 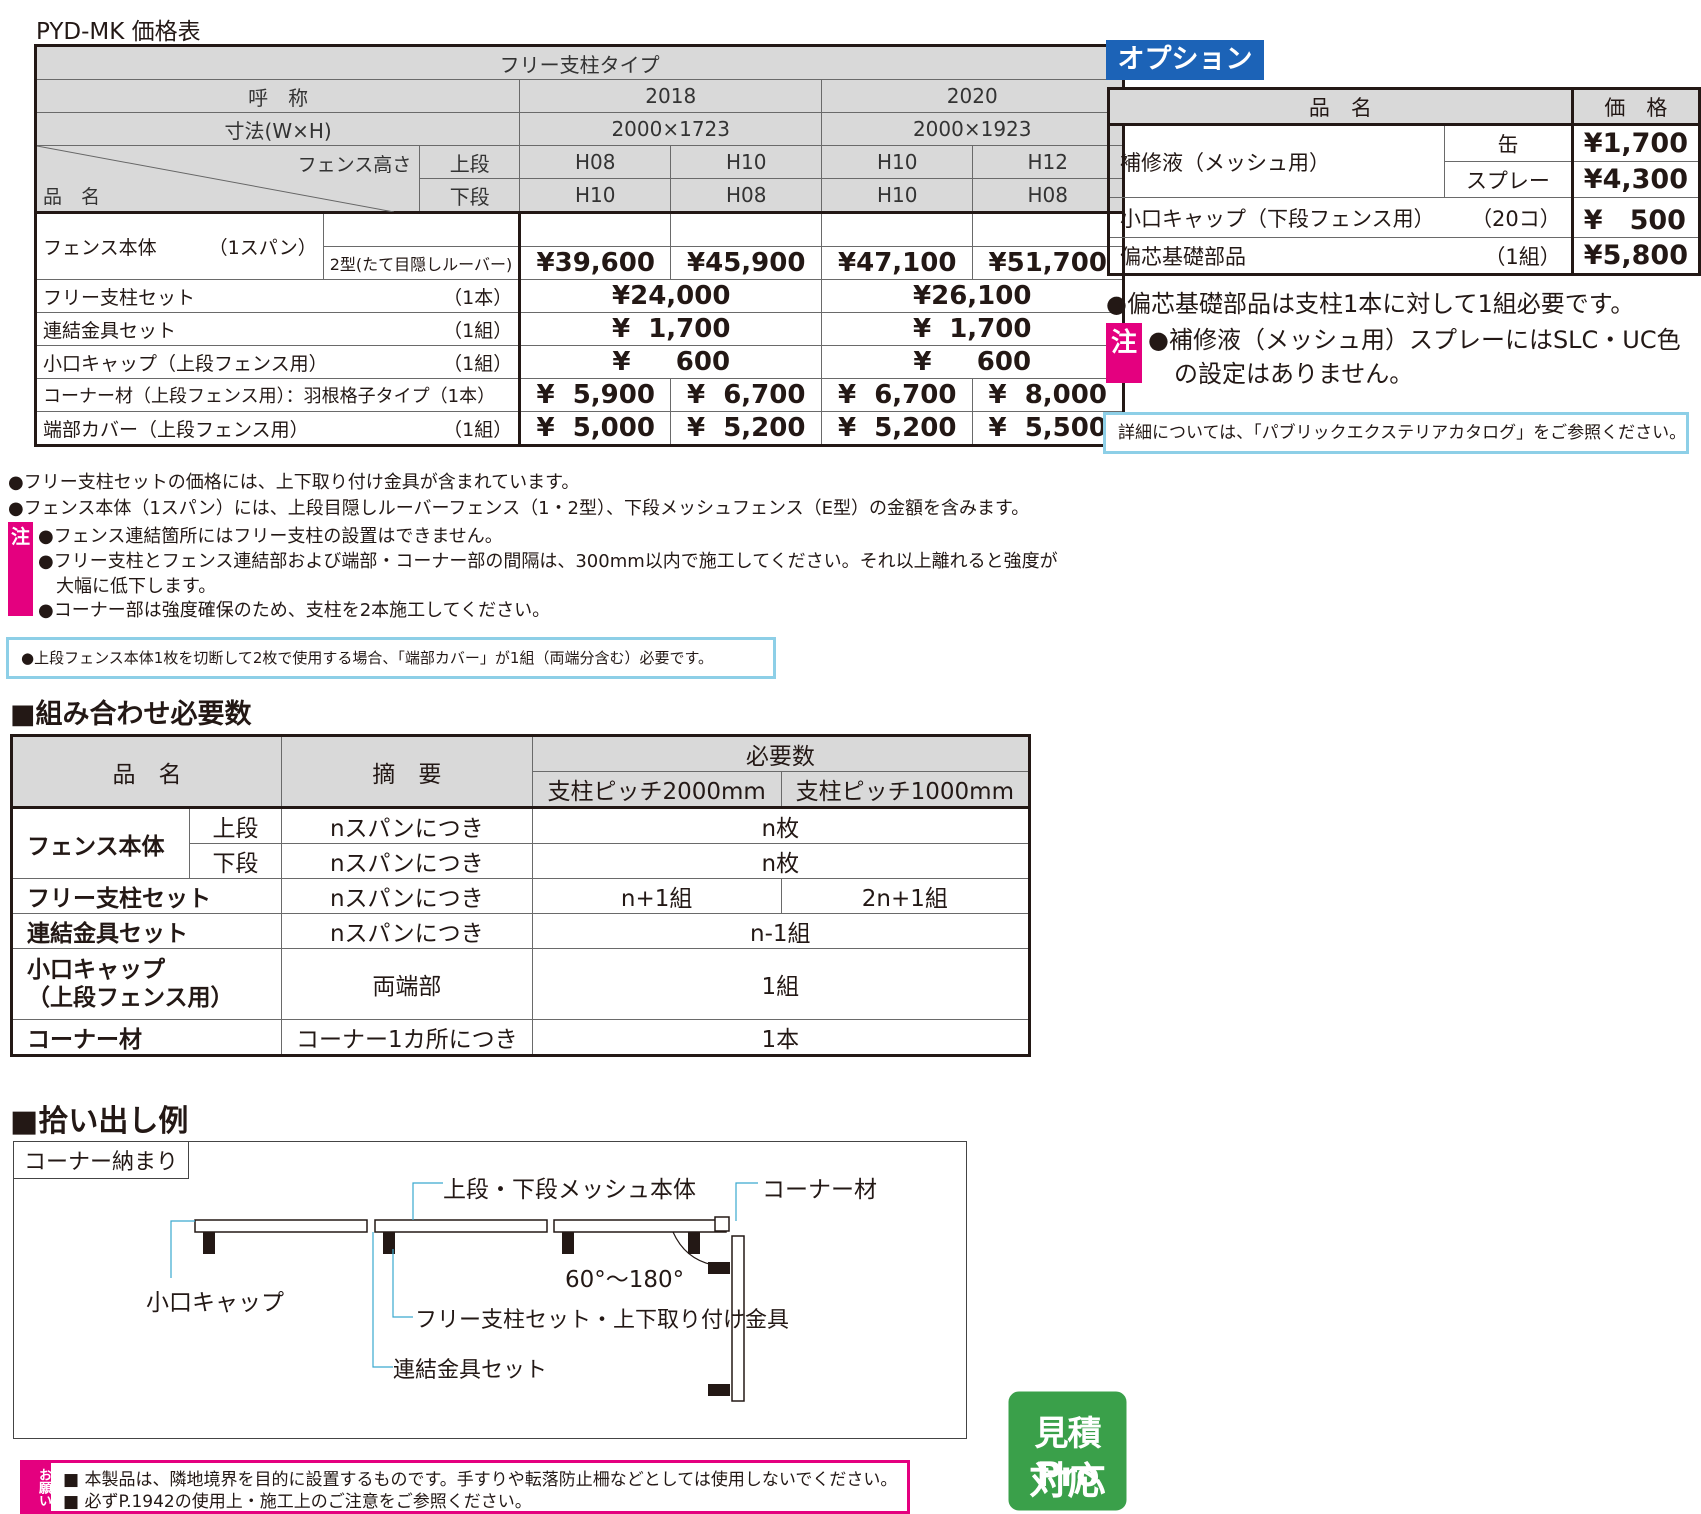 What do you see at coordinates (402, 1283) in the screenshot?
I see `leader-post` at bounding box center [402, 1283].